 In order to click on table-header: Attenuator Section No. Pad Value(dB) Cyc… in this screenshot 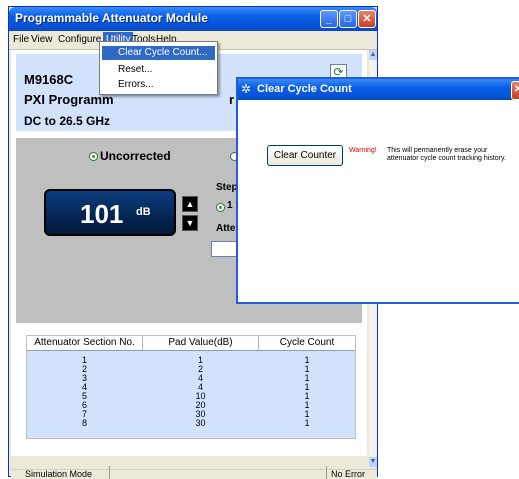, I will do `click(191, 343)`.